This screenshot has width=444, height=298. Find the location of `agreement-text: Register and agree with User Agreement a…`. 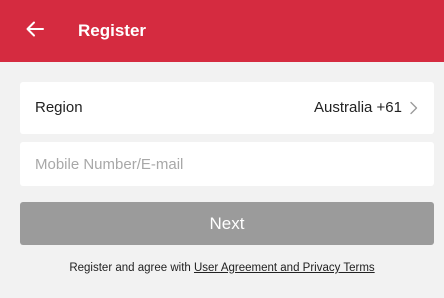

agreement-text: Register and agree with User Agreement a… is located at coordinates (222, 268).